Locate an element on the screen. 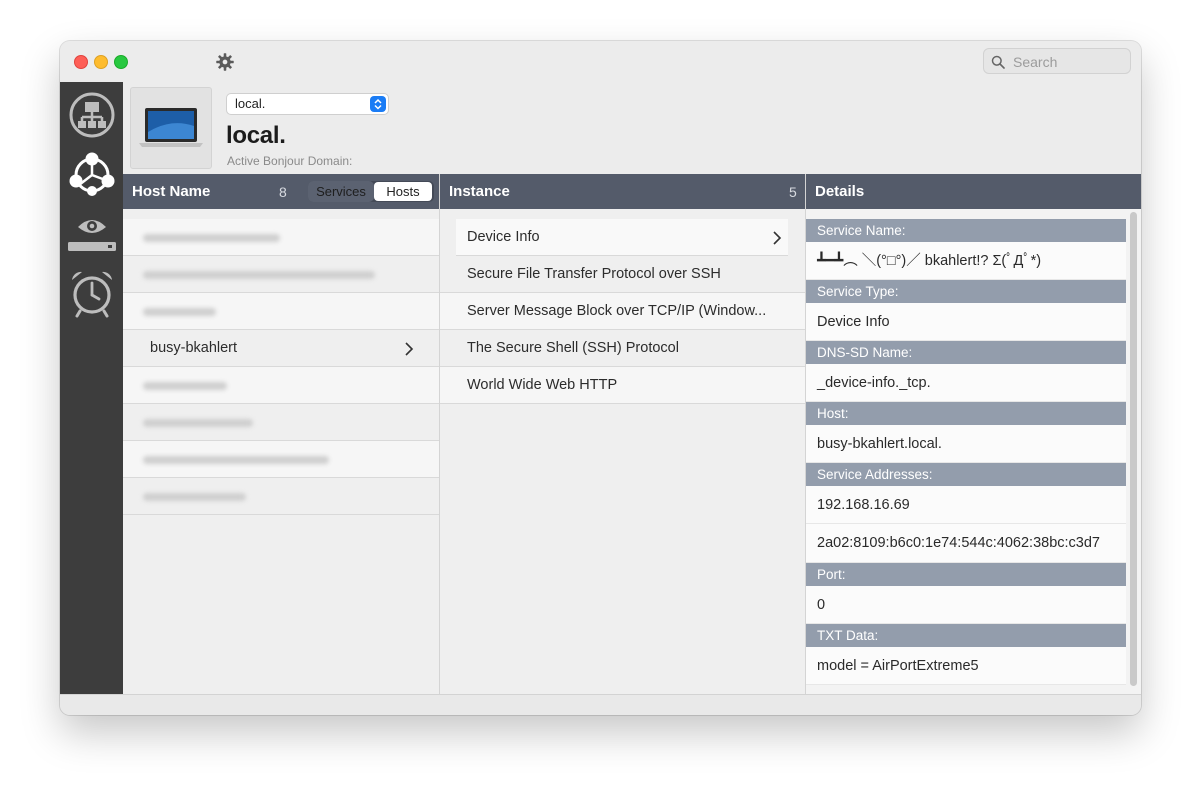 The width and height of the screenshot is (1200, 794). laptop-icon is located at coordinates (171, 127).